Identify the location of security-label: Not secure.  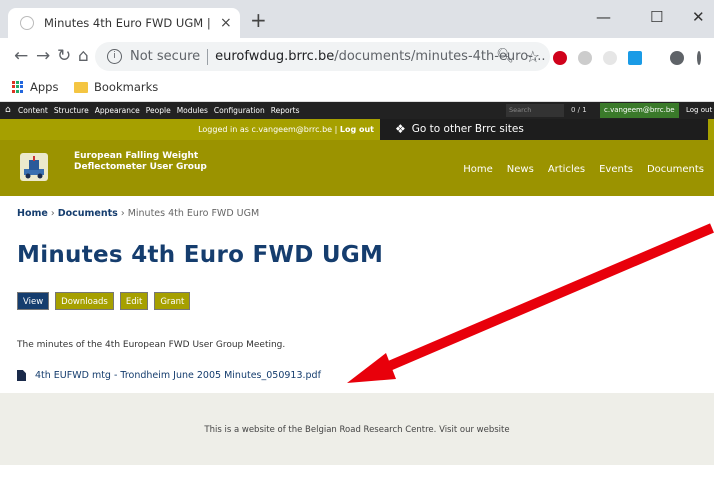
(165, 56).